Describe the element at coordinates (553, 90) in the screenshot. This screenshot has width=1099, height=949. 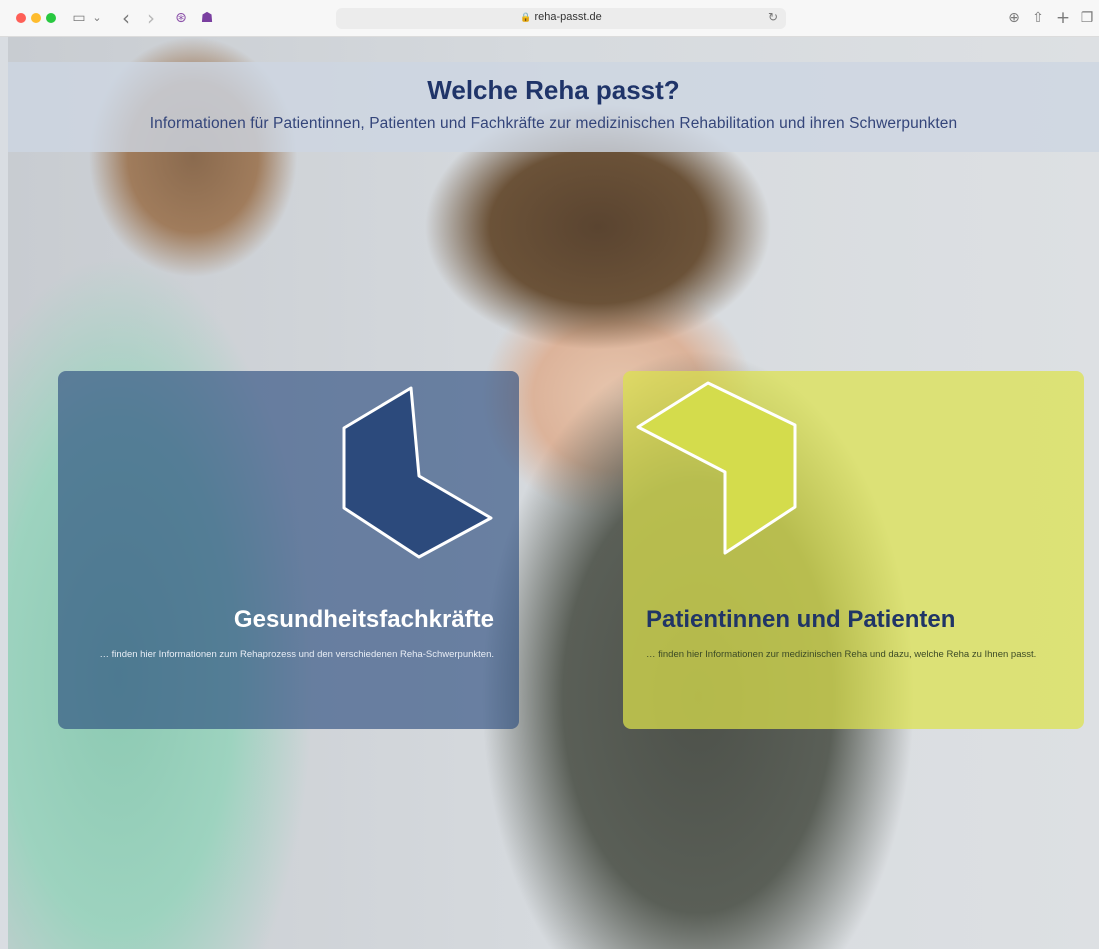
I see `page-title: Welche Reha passt?` at that location.